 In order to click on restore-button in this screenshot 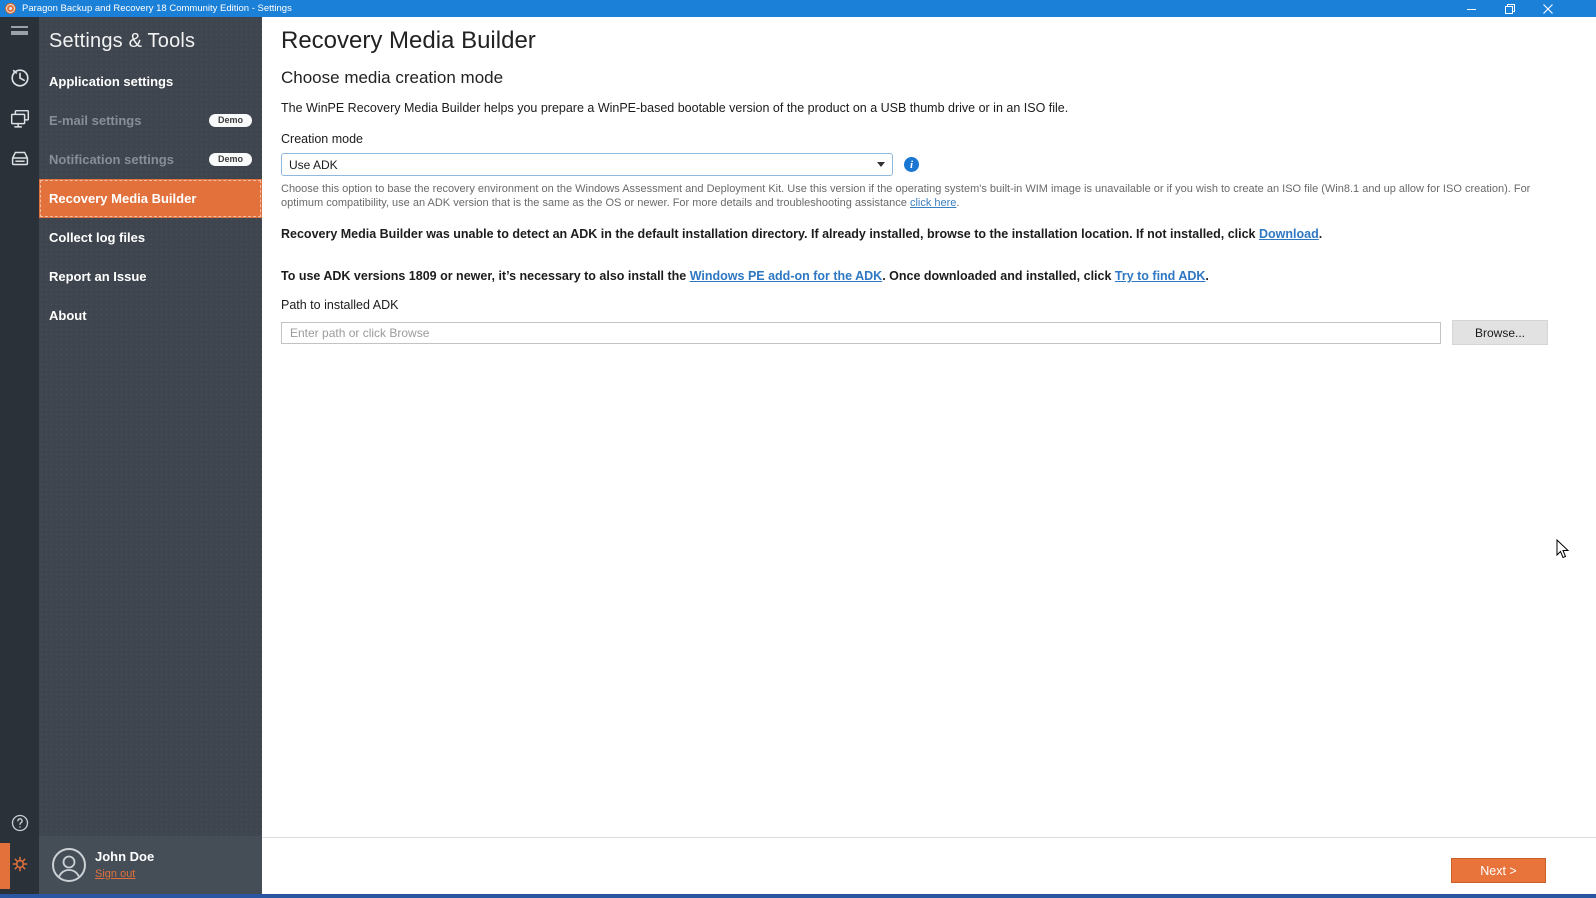, I will do `click(1510, 8)`.